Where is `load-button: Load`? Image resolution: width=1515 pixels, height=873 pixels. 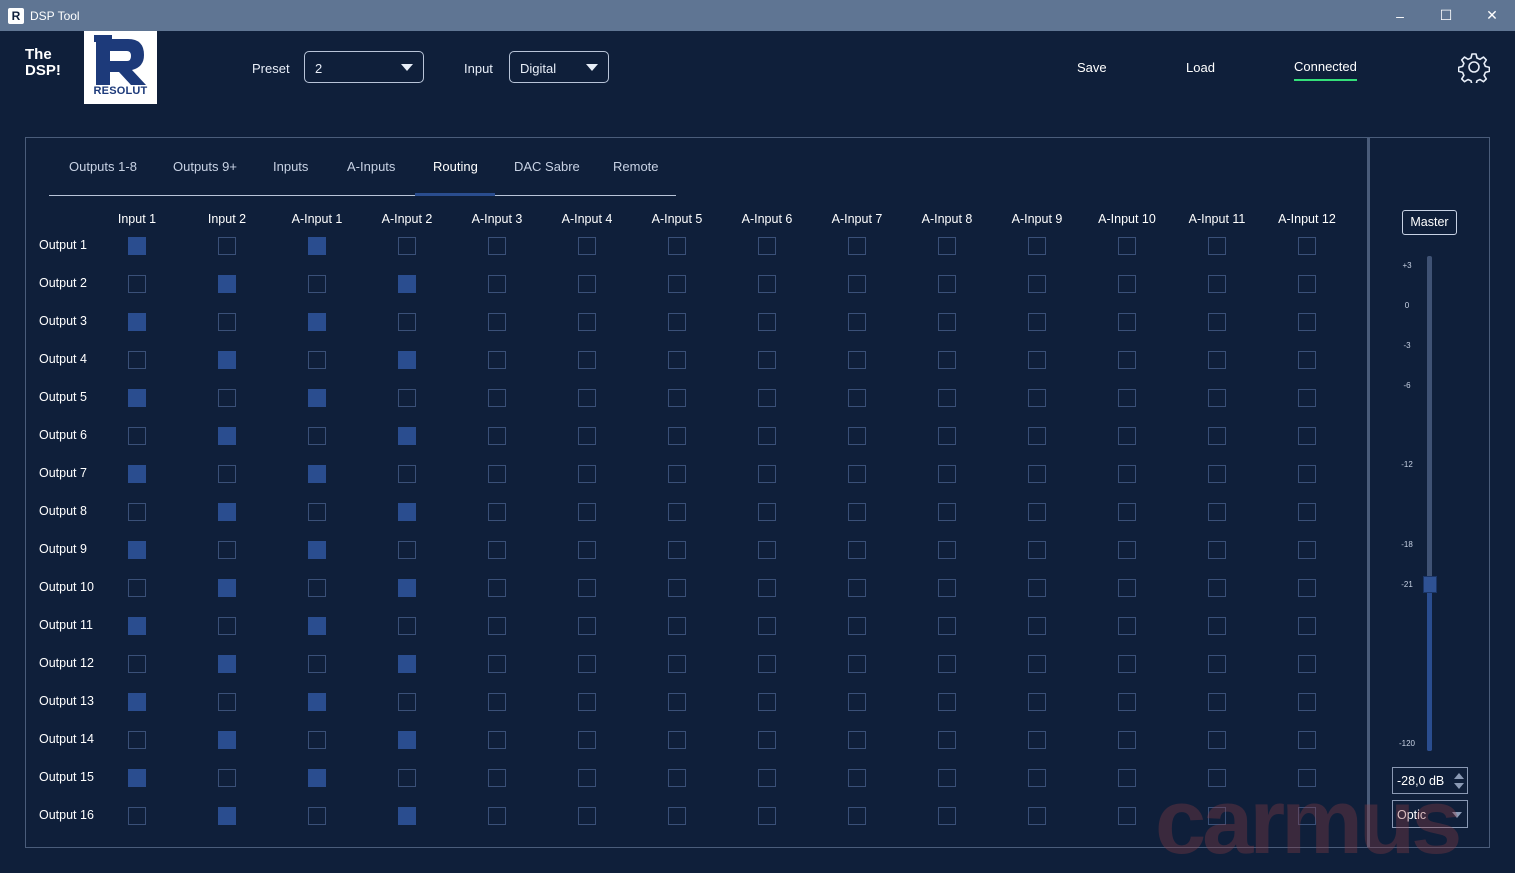
load-button: Load is located at coordinates (1200, 67).